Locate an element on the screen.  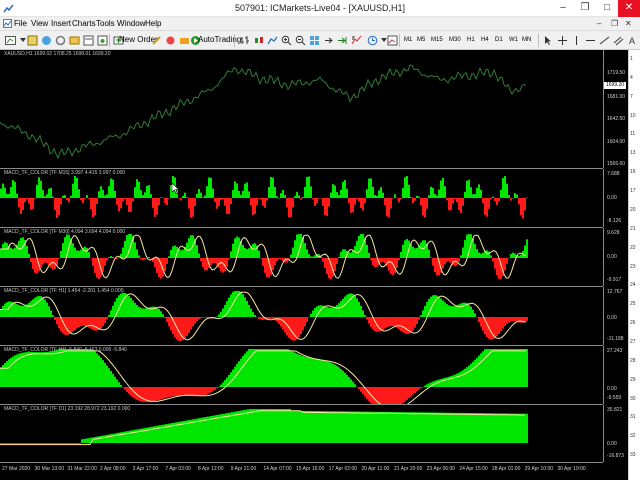
auto-scroll-icon is located at coordinates (342, 40).